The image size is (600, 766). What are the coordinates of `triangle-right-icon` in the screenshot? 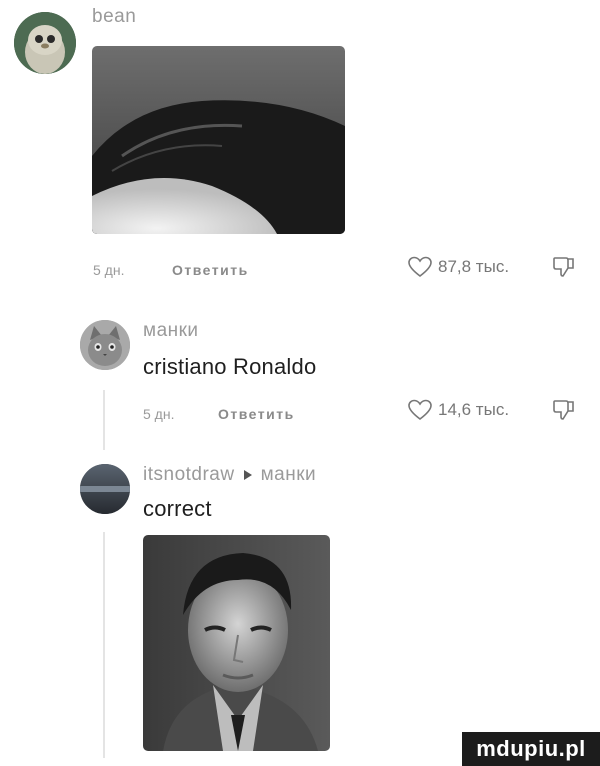 It's located at (247, 475).